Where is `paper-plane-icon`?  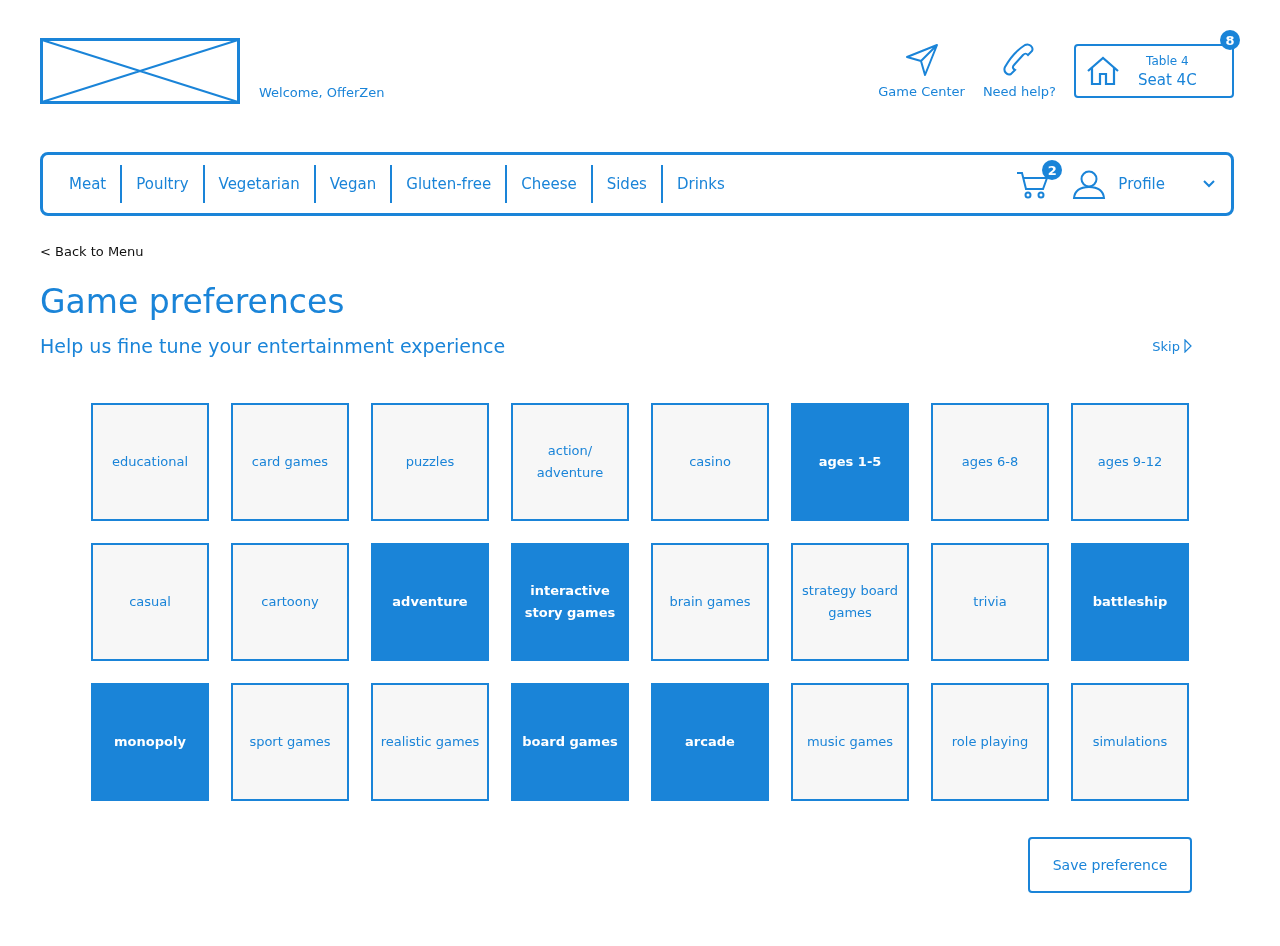
paper-plane-icon is located at coordinates (921, 60).